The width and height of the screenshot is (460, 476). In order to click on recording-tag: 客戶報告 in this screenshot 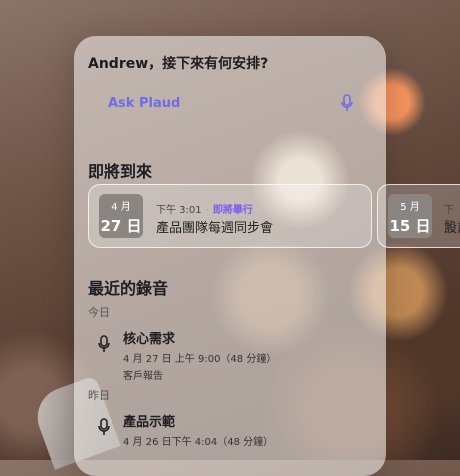, I will do `click(143, 376)`.